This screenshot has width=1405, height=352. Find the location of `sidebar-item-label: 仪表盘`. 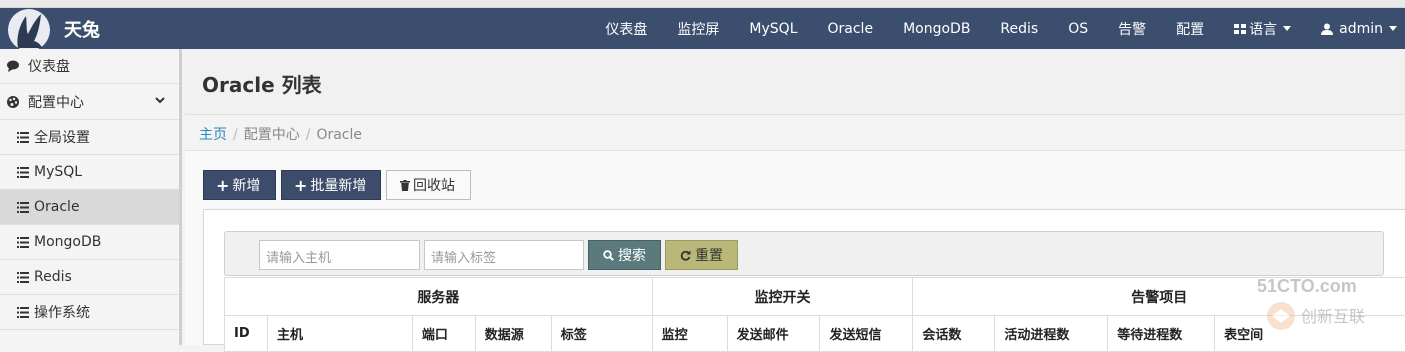

sidebar-item-label: 仪表盘 is located at coordinates (49, 66).